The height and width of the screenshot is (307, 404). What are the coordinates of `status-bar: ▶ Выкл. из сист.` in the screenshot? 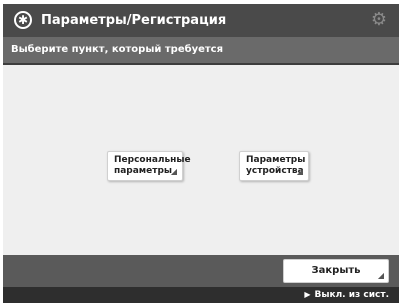 It's located at (201, 295).